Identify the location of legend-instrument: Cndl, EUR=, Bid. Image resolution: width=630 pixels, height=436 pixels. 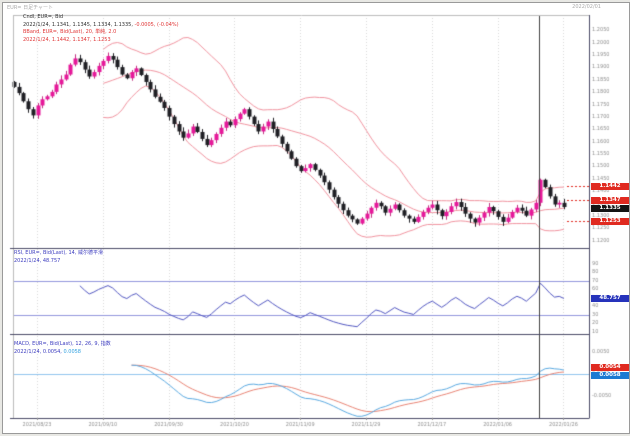
(43, 17).